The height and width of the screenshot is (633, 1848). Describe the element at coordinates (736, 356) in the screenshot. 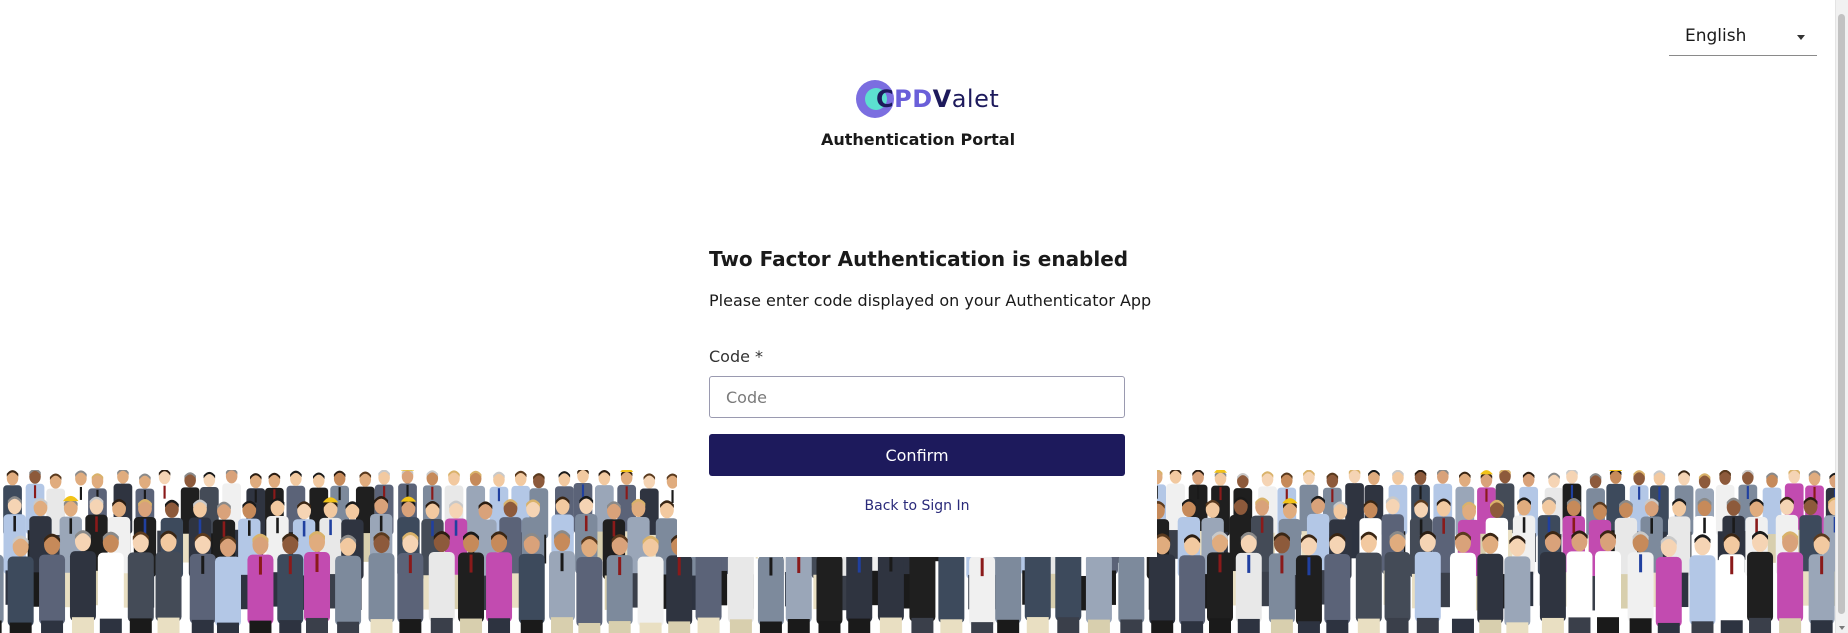

I see `code-field-label: Code *` at that location.